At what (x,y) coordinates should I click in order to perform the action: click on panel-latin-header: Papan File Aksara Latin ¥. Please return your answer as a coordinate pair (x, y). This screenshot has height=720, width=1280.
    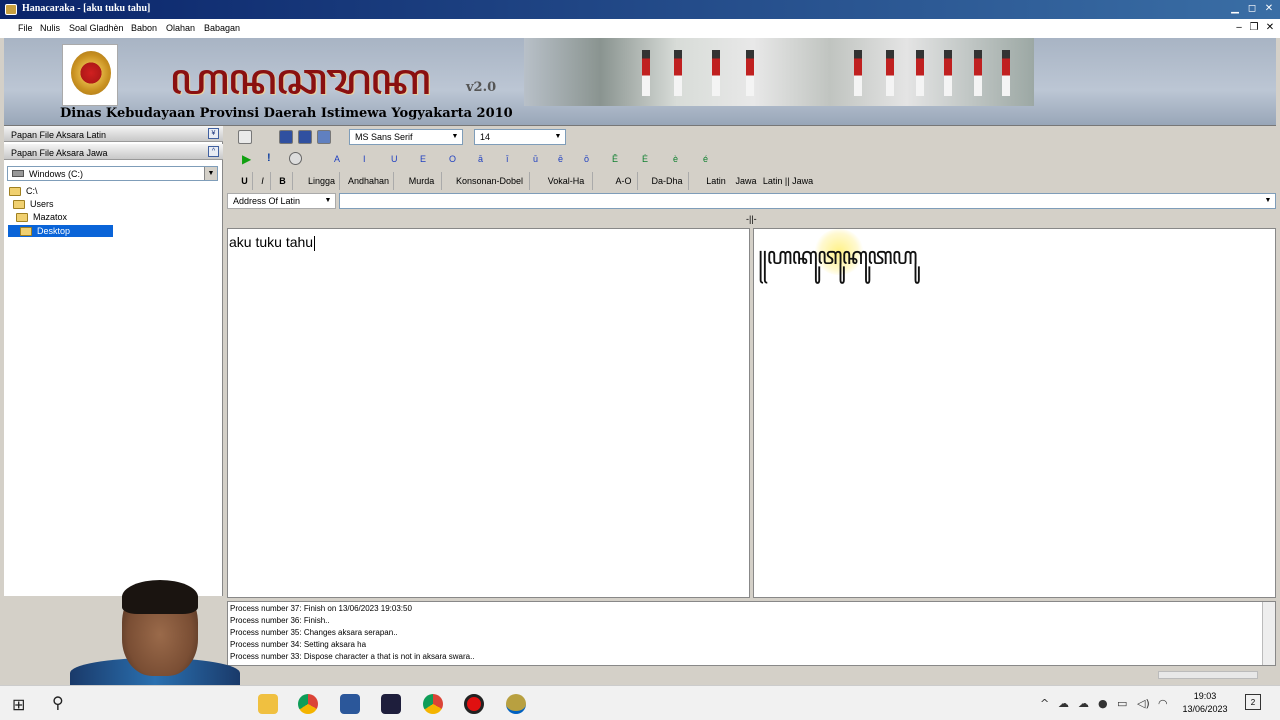
    Looking at the image, I should click on (113, 134).